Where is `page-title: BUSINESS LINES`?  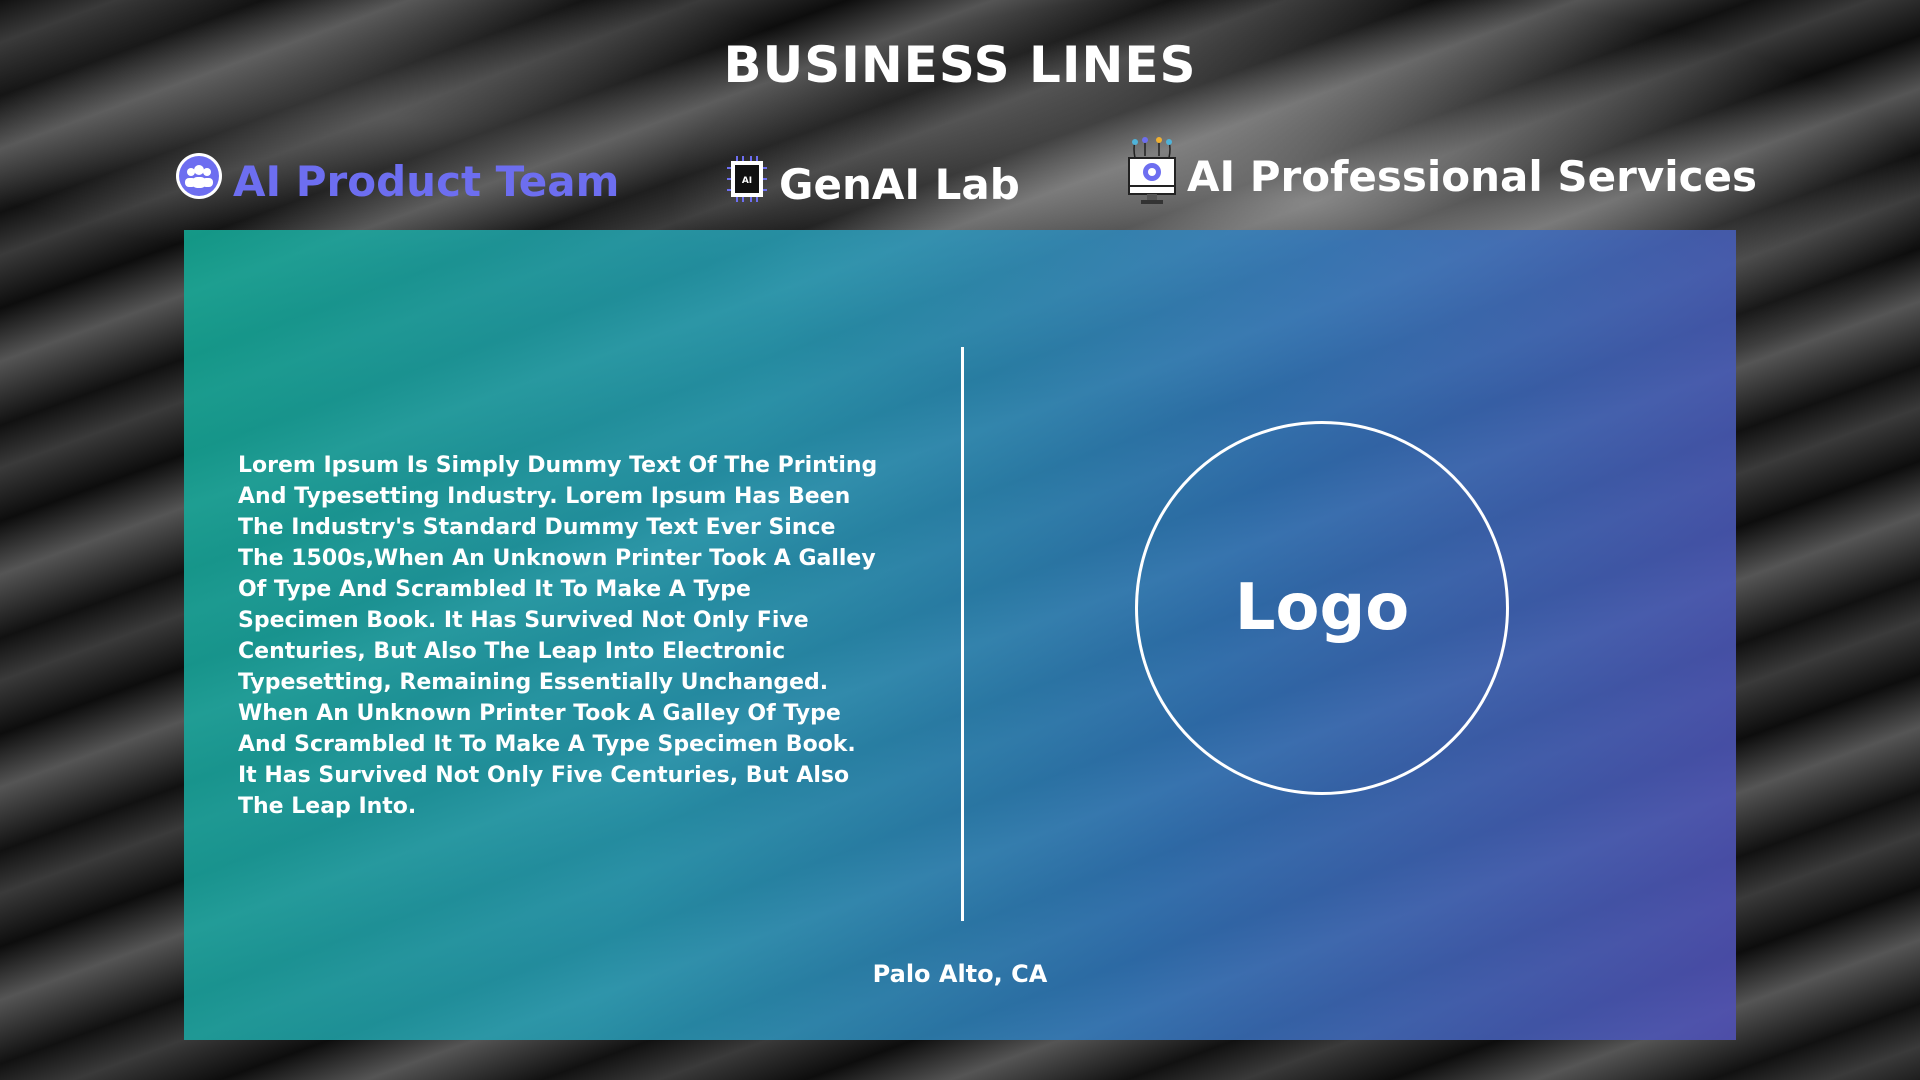 page-title: BUSINESS LINES is located at coordinates (960, 65).